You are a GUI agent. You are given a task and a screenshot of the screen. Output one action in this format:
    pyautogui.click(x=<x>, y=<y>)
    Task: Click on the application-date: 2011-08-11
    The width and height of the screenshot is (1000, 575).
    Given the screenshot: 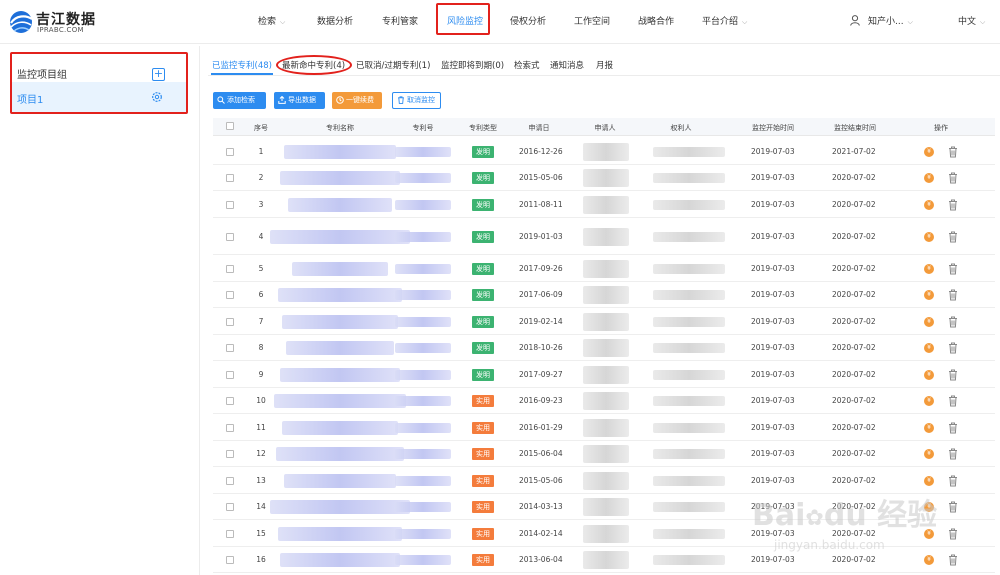 What is the action you would take?
    pyautogui.click(x=541, y=204)
    